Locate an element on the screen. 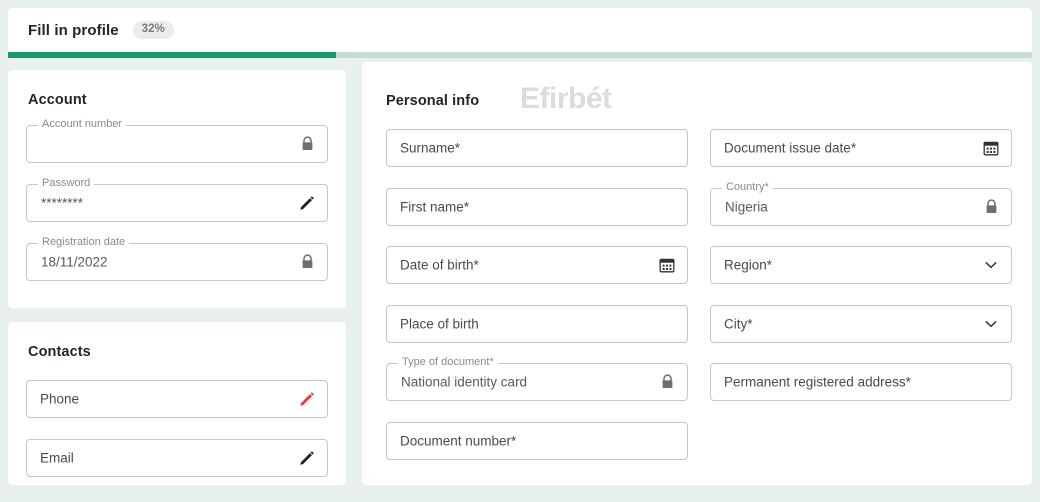 The image size is (1040, 502). permanent-registered-address-placeholder: Permanent registered address* is located at coordinates (817, 382).